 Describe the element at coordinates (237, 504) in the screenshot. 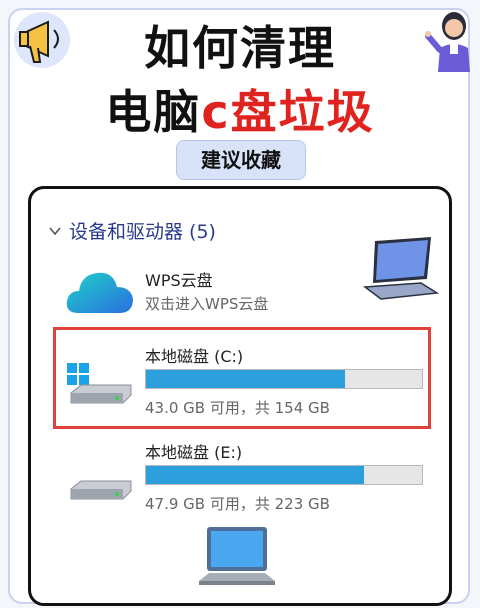

I see `drive-e-usage-text: 47.9 GB 可用，共 223 GB` at that location.